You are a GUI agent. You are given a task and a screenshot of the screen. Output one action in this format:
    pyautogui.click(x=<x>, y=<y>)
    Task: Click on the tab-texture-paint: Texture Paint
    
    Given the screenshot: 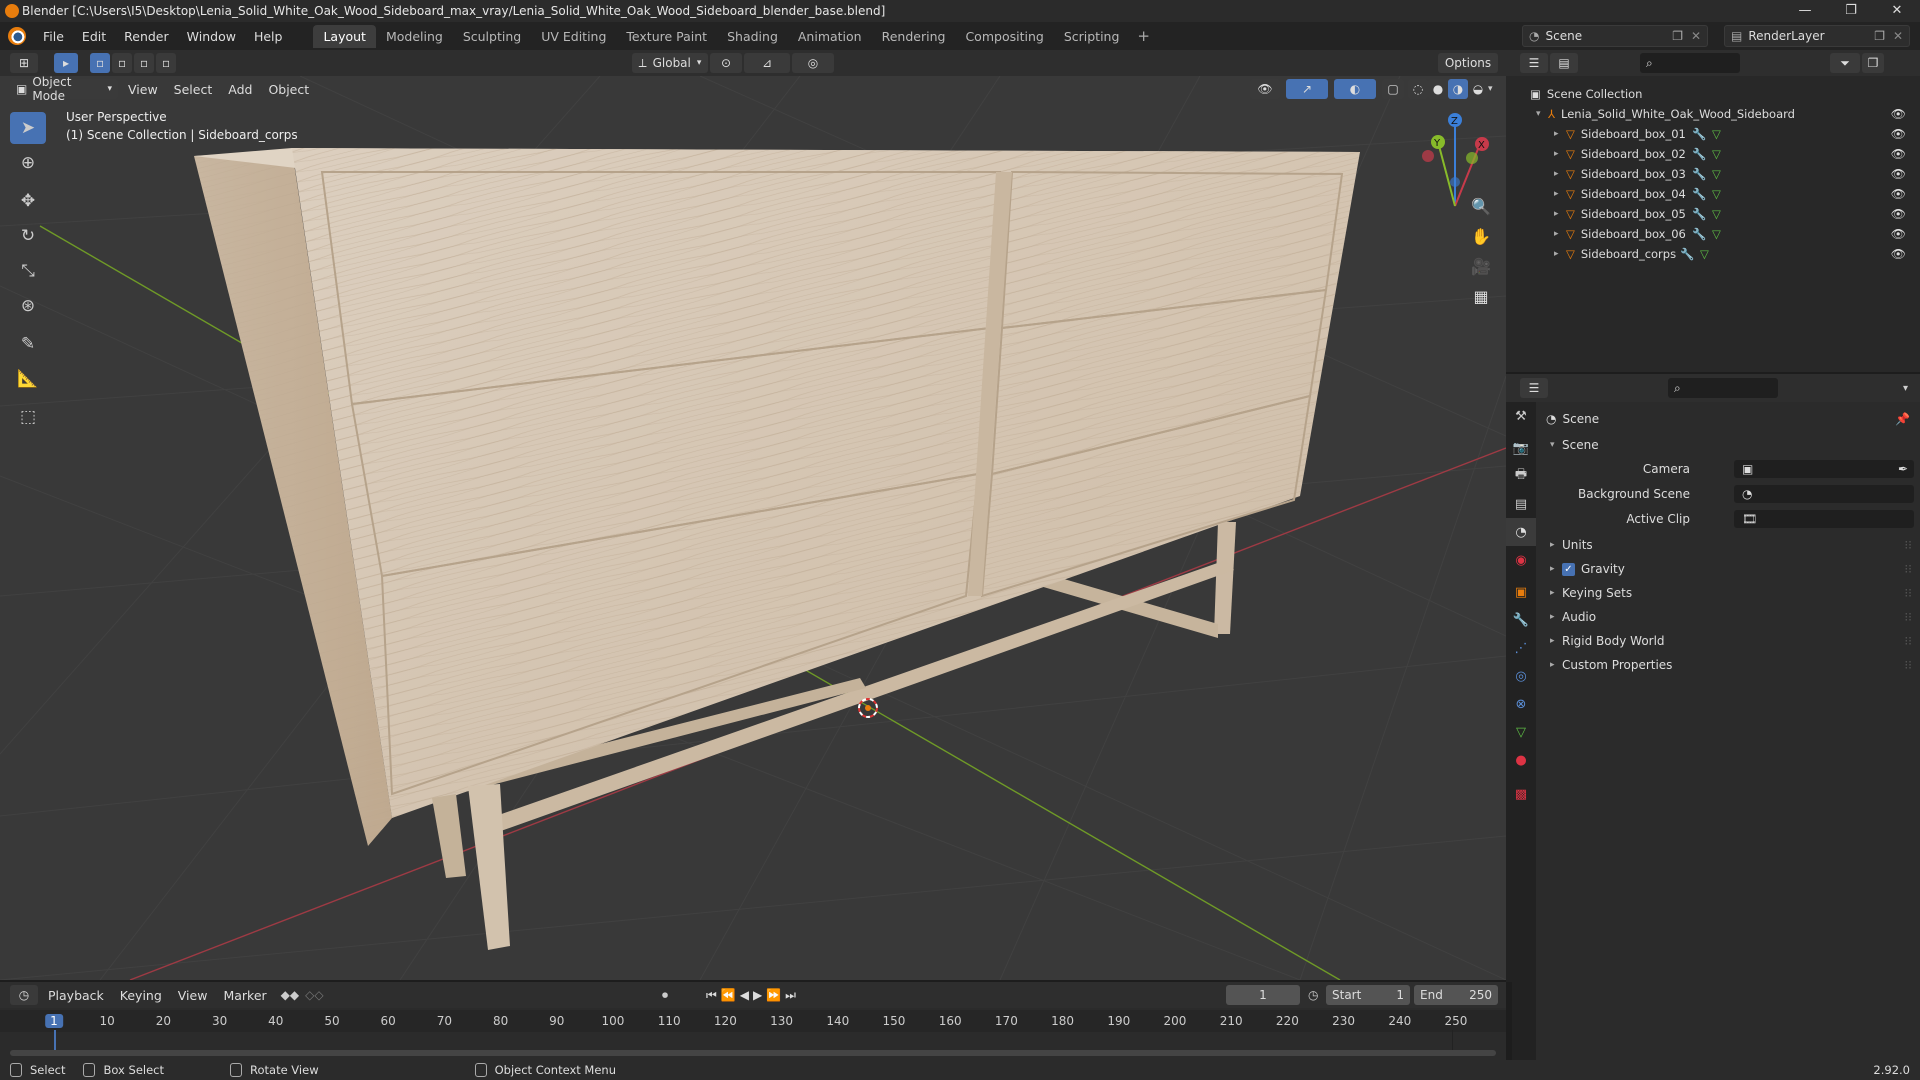 What is the action you would take?
    pyautogui.click(x=666, y=36)
    